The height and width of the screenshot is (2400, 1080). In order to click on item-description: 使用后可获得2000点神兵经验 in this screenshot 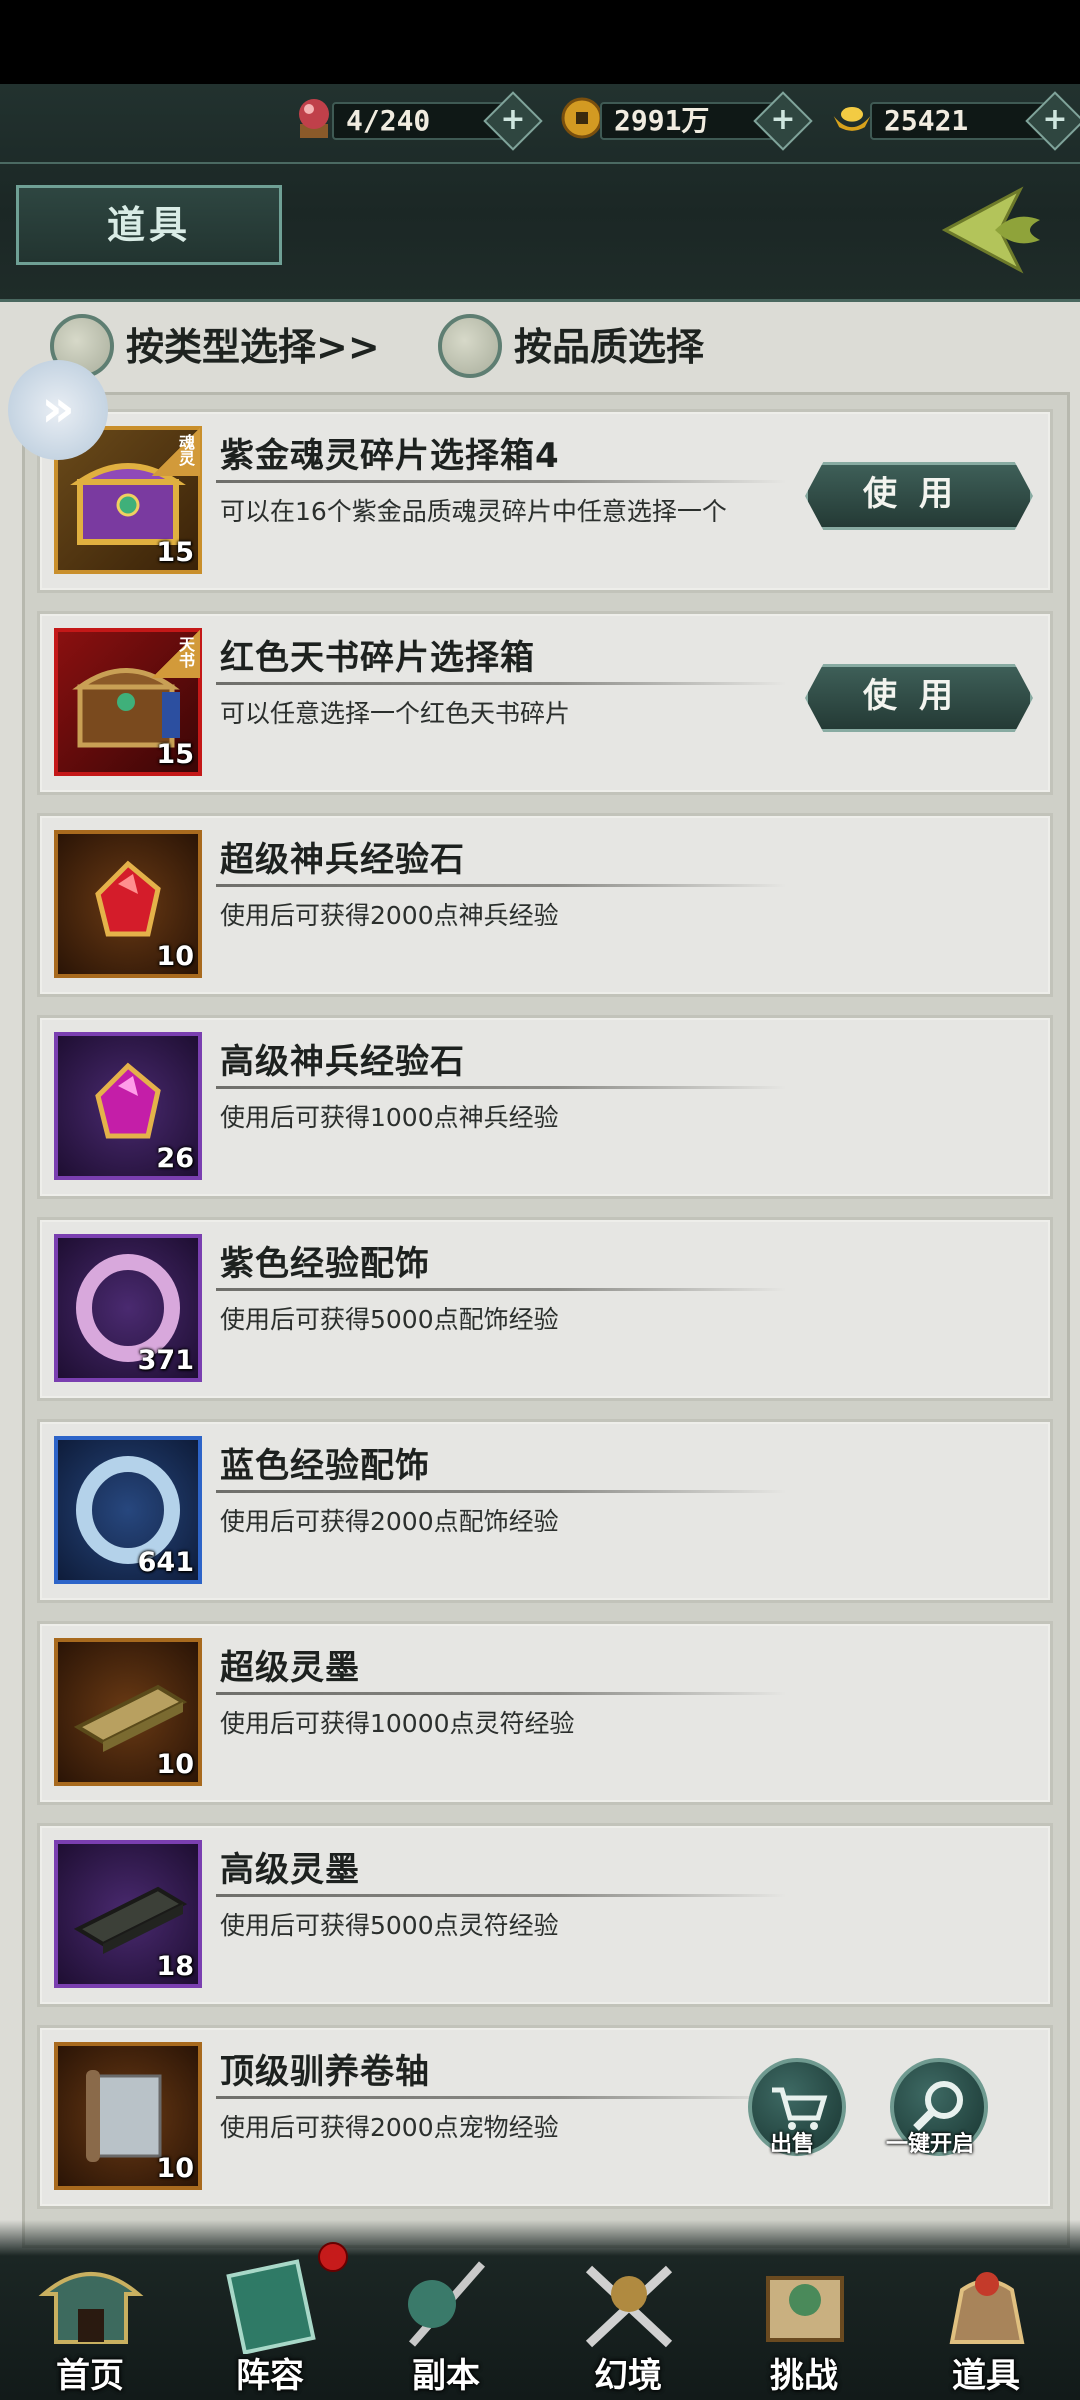, I will do `click(389, 915)`.